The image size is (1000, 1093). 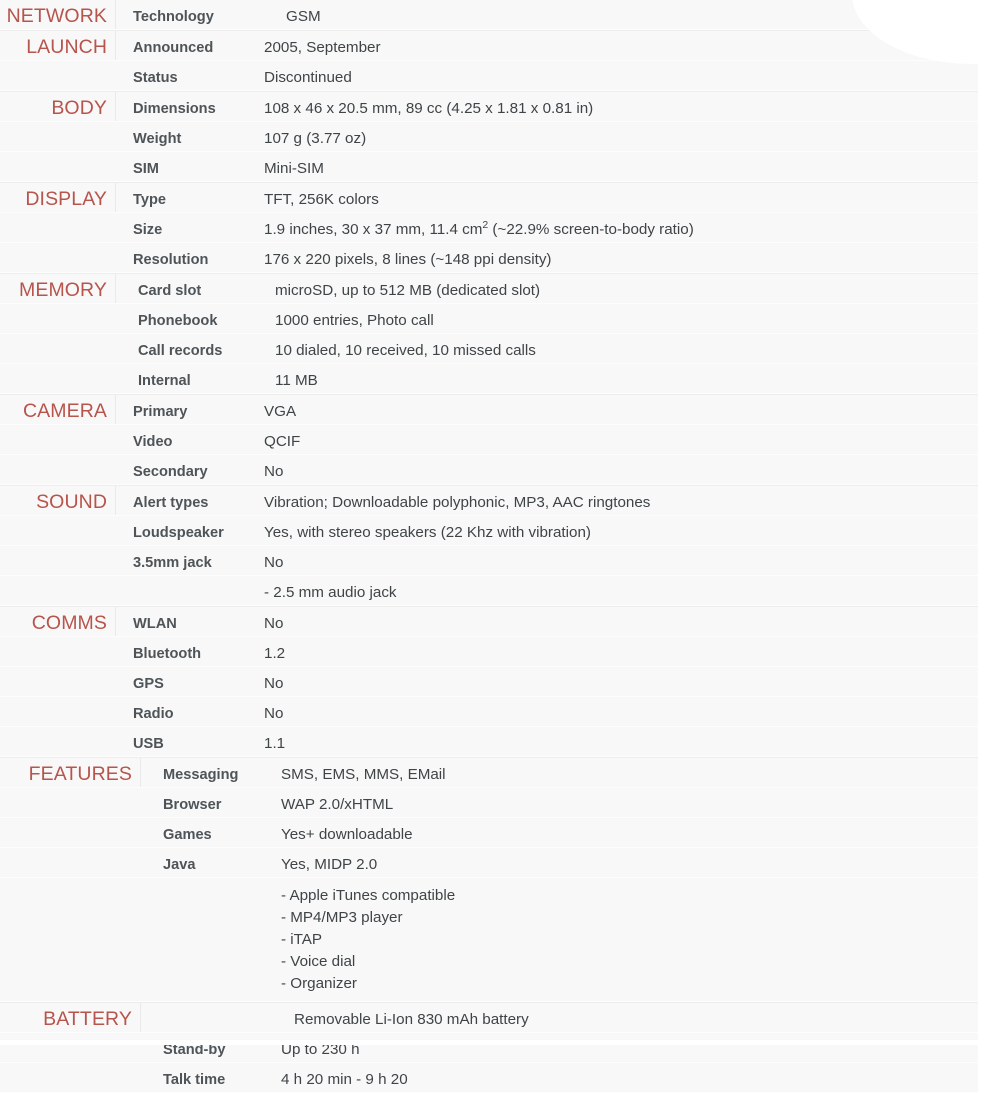 I want to click on spec-category-label: MEMORY, so click(x=58, y=288).